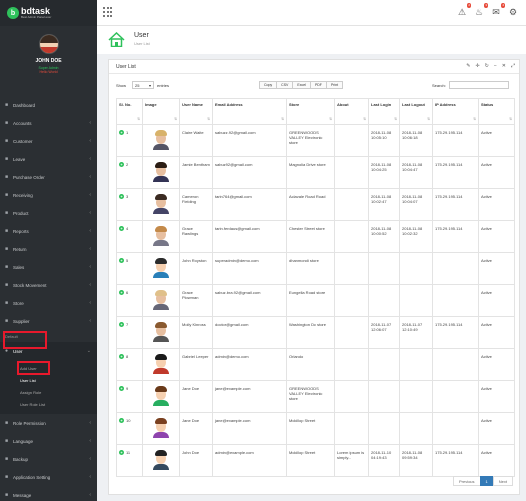 Image resolution: width=526 pixels, height=501 pixels. I want to click on sidebar-item-label: Dashboard, so click(24, 105).